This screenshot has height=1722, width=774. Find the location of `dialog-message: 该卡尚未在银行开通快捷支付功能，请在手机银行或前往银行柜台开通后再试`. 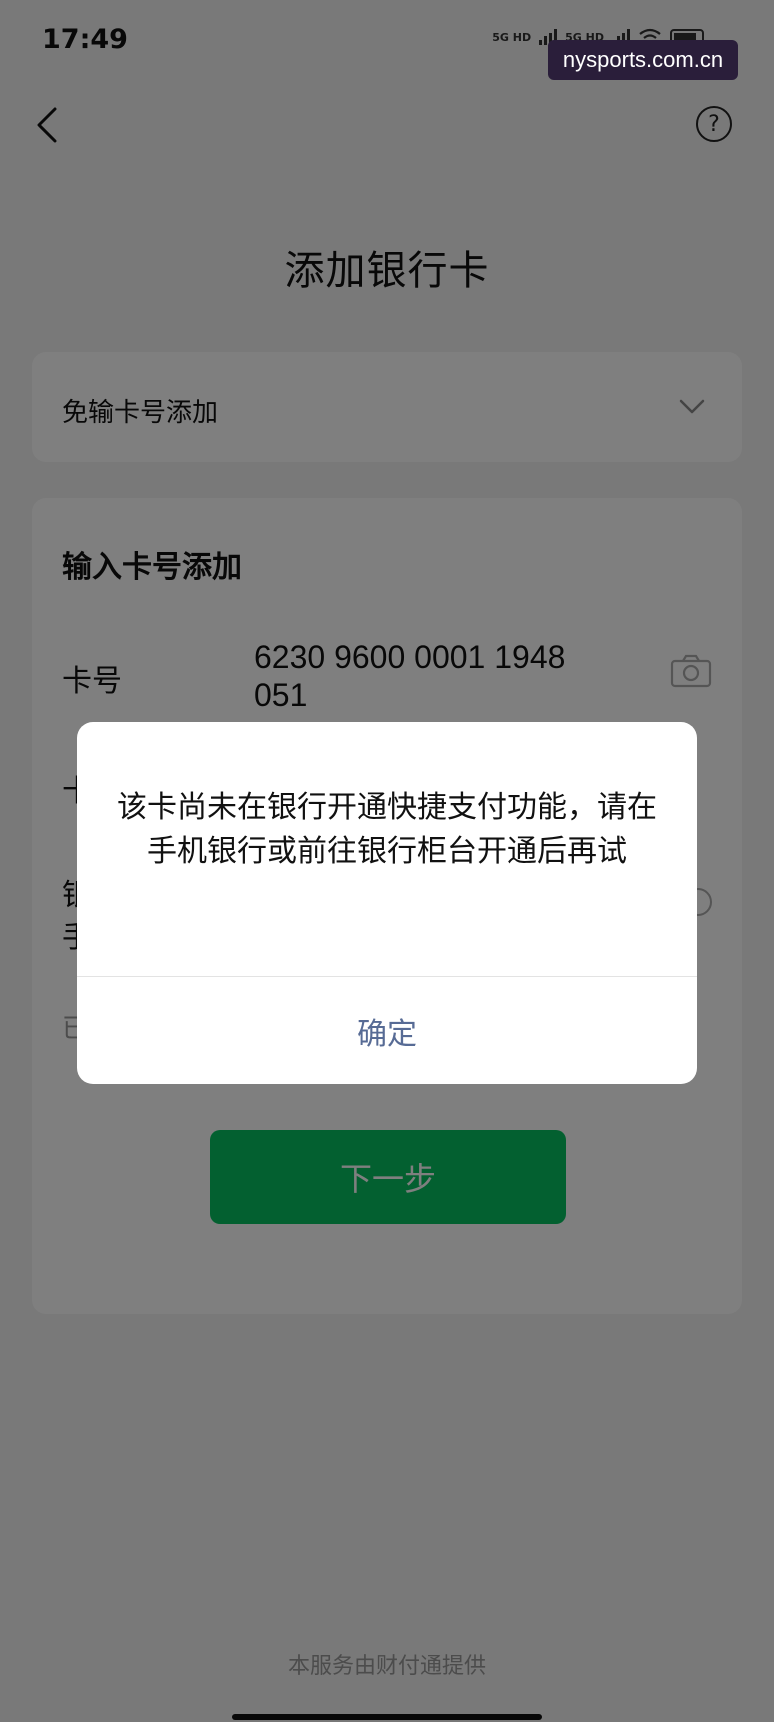

dialog-message: 该卡尚未在银行开通快捷支付功能，请在手机银行或前往银行柜台开通后再试 is located at coordinates (387, 829).